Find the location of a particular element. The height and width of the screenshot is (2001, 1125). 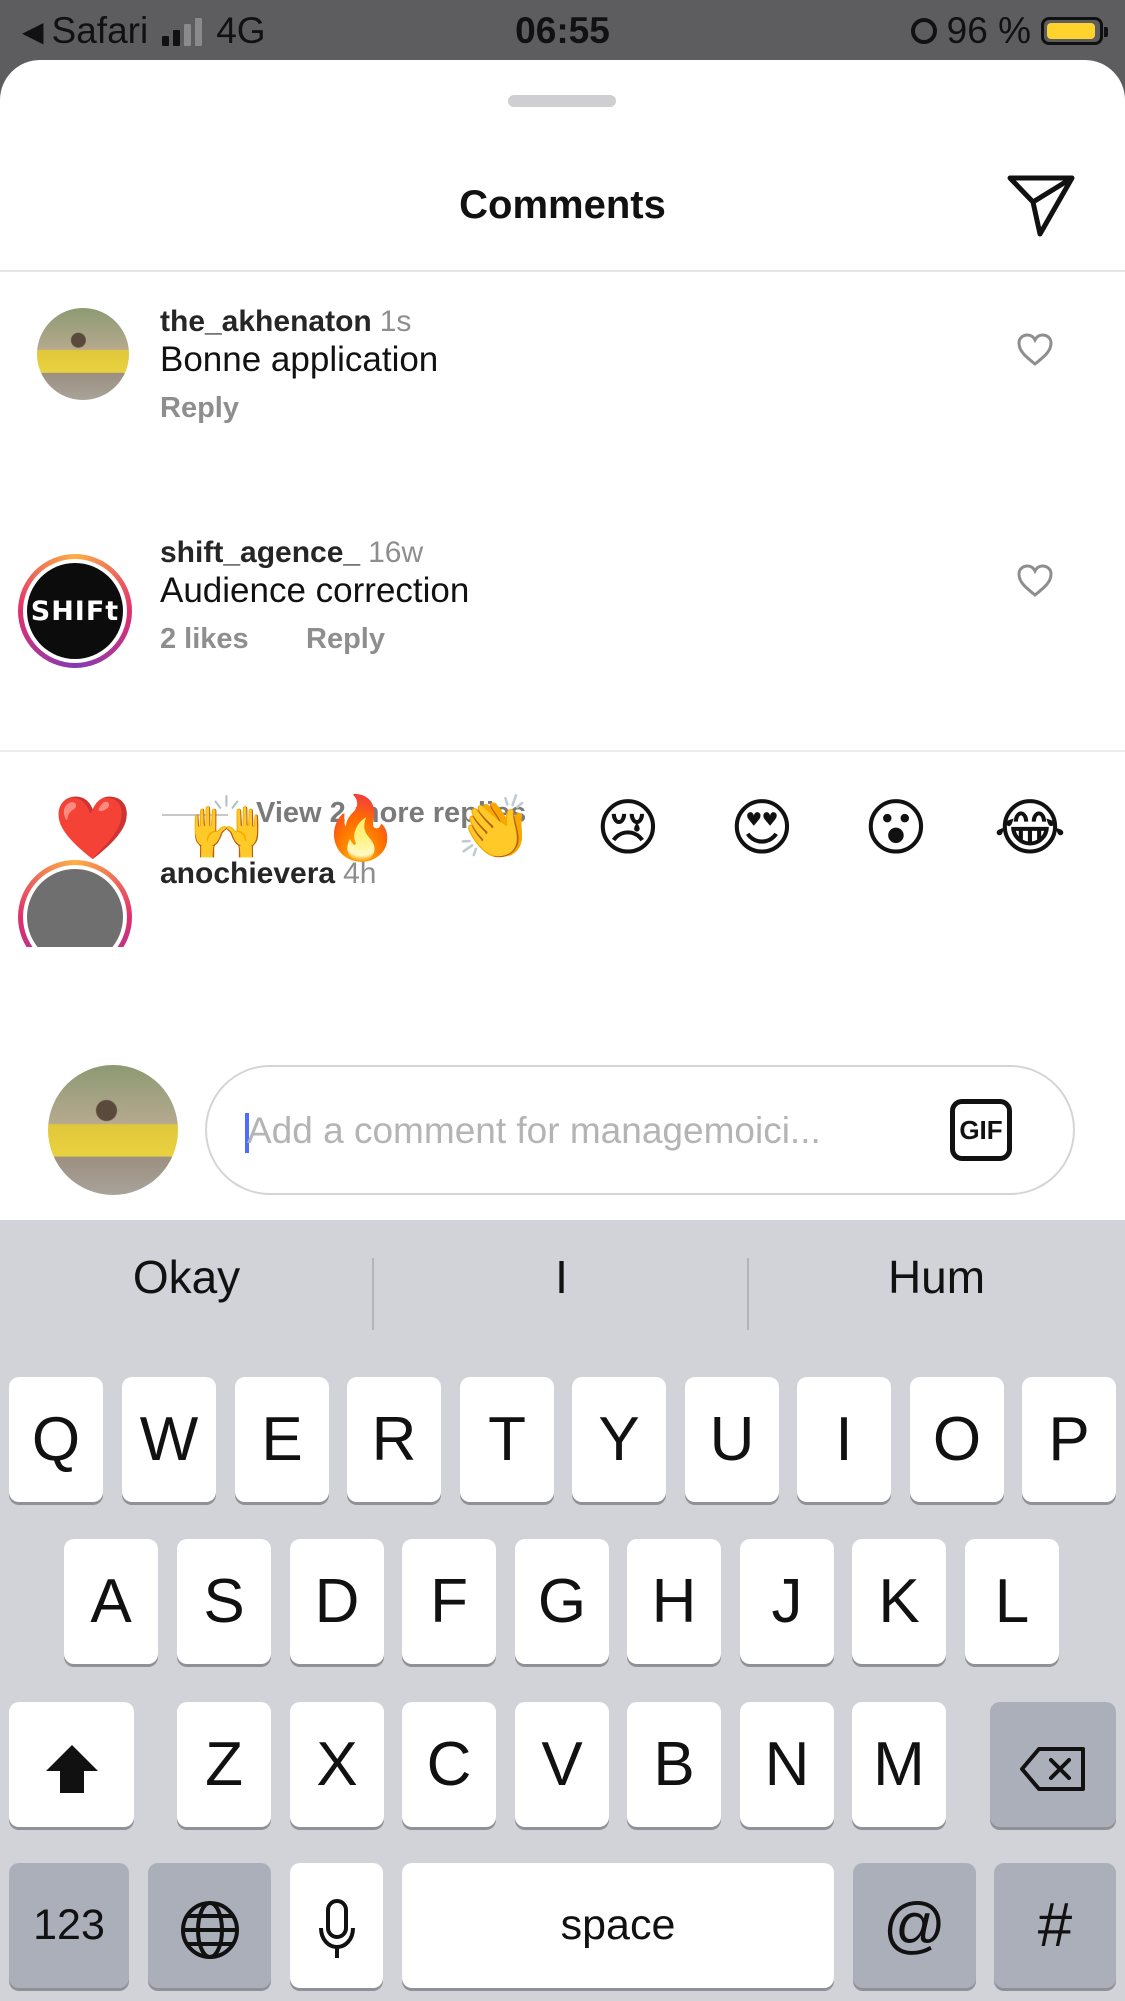

battery-percent: 96 % is located at coordinates (988, 30).